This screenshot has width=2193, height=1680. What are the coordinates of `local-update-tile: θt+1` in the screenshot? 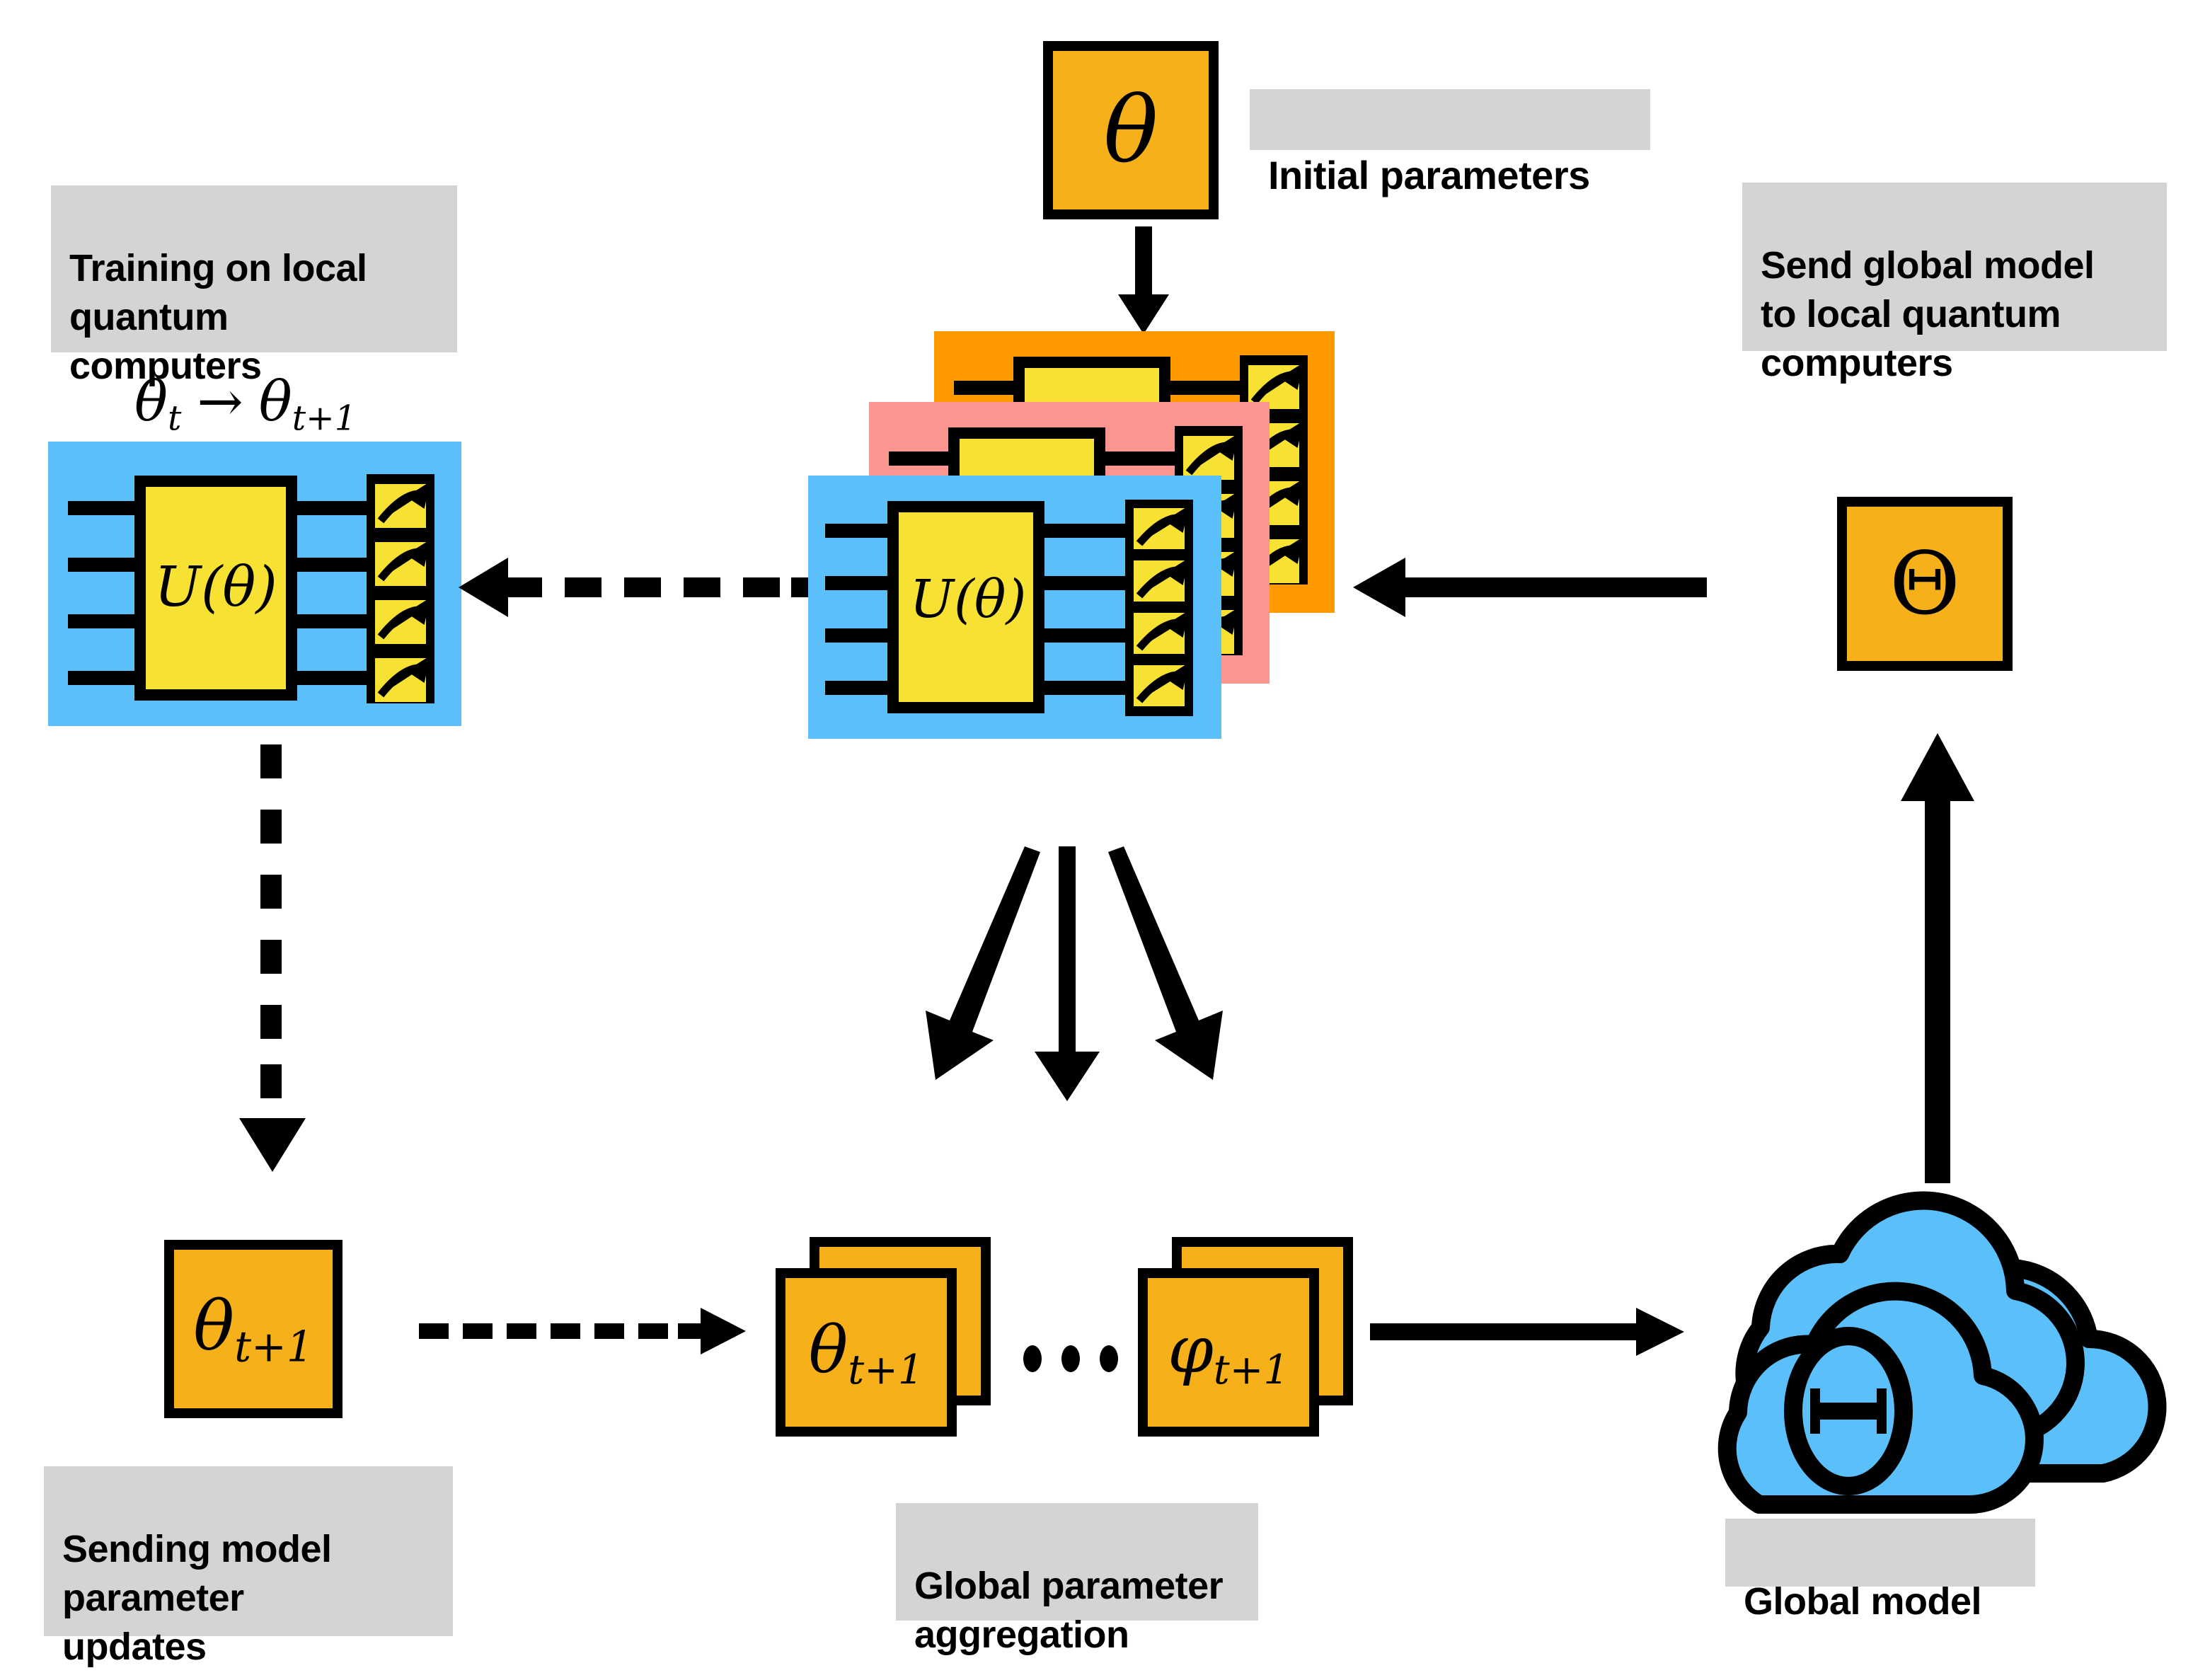 It's located at (253, 1329).